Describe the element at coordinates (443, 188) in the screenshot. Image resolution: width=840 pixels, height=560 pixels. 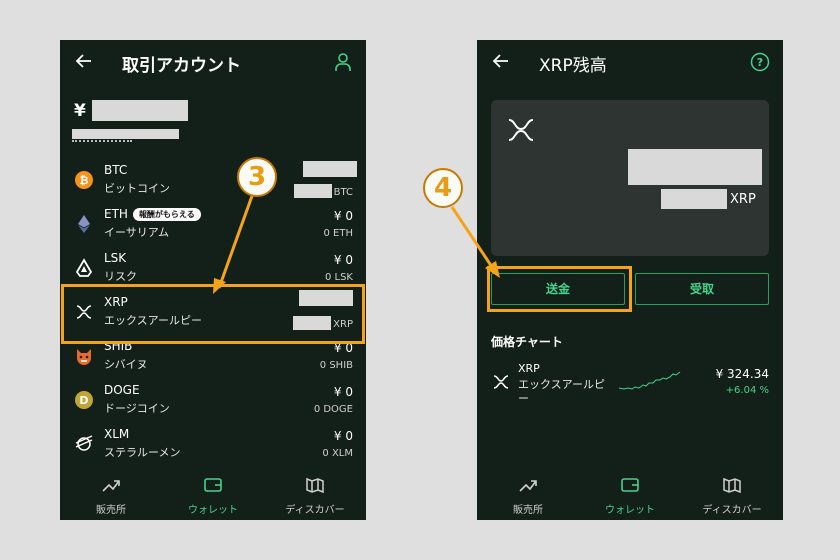
I see `step-number-4: 4` at that location.